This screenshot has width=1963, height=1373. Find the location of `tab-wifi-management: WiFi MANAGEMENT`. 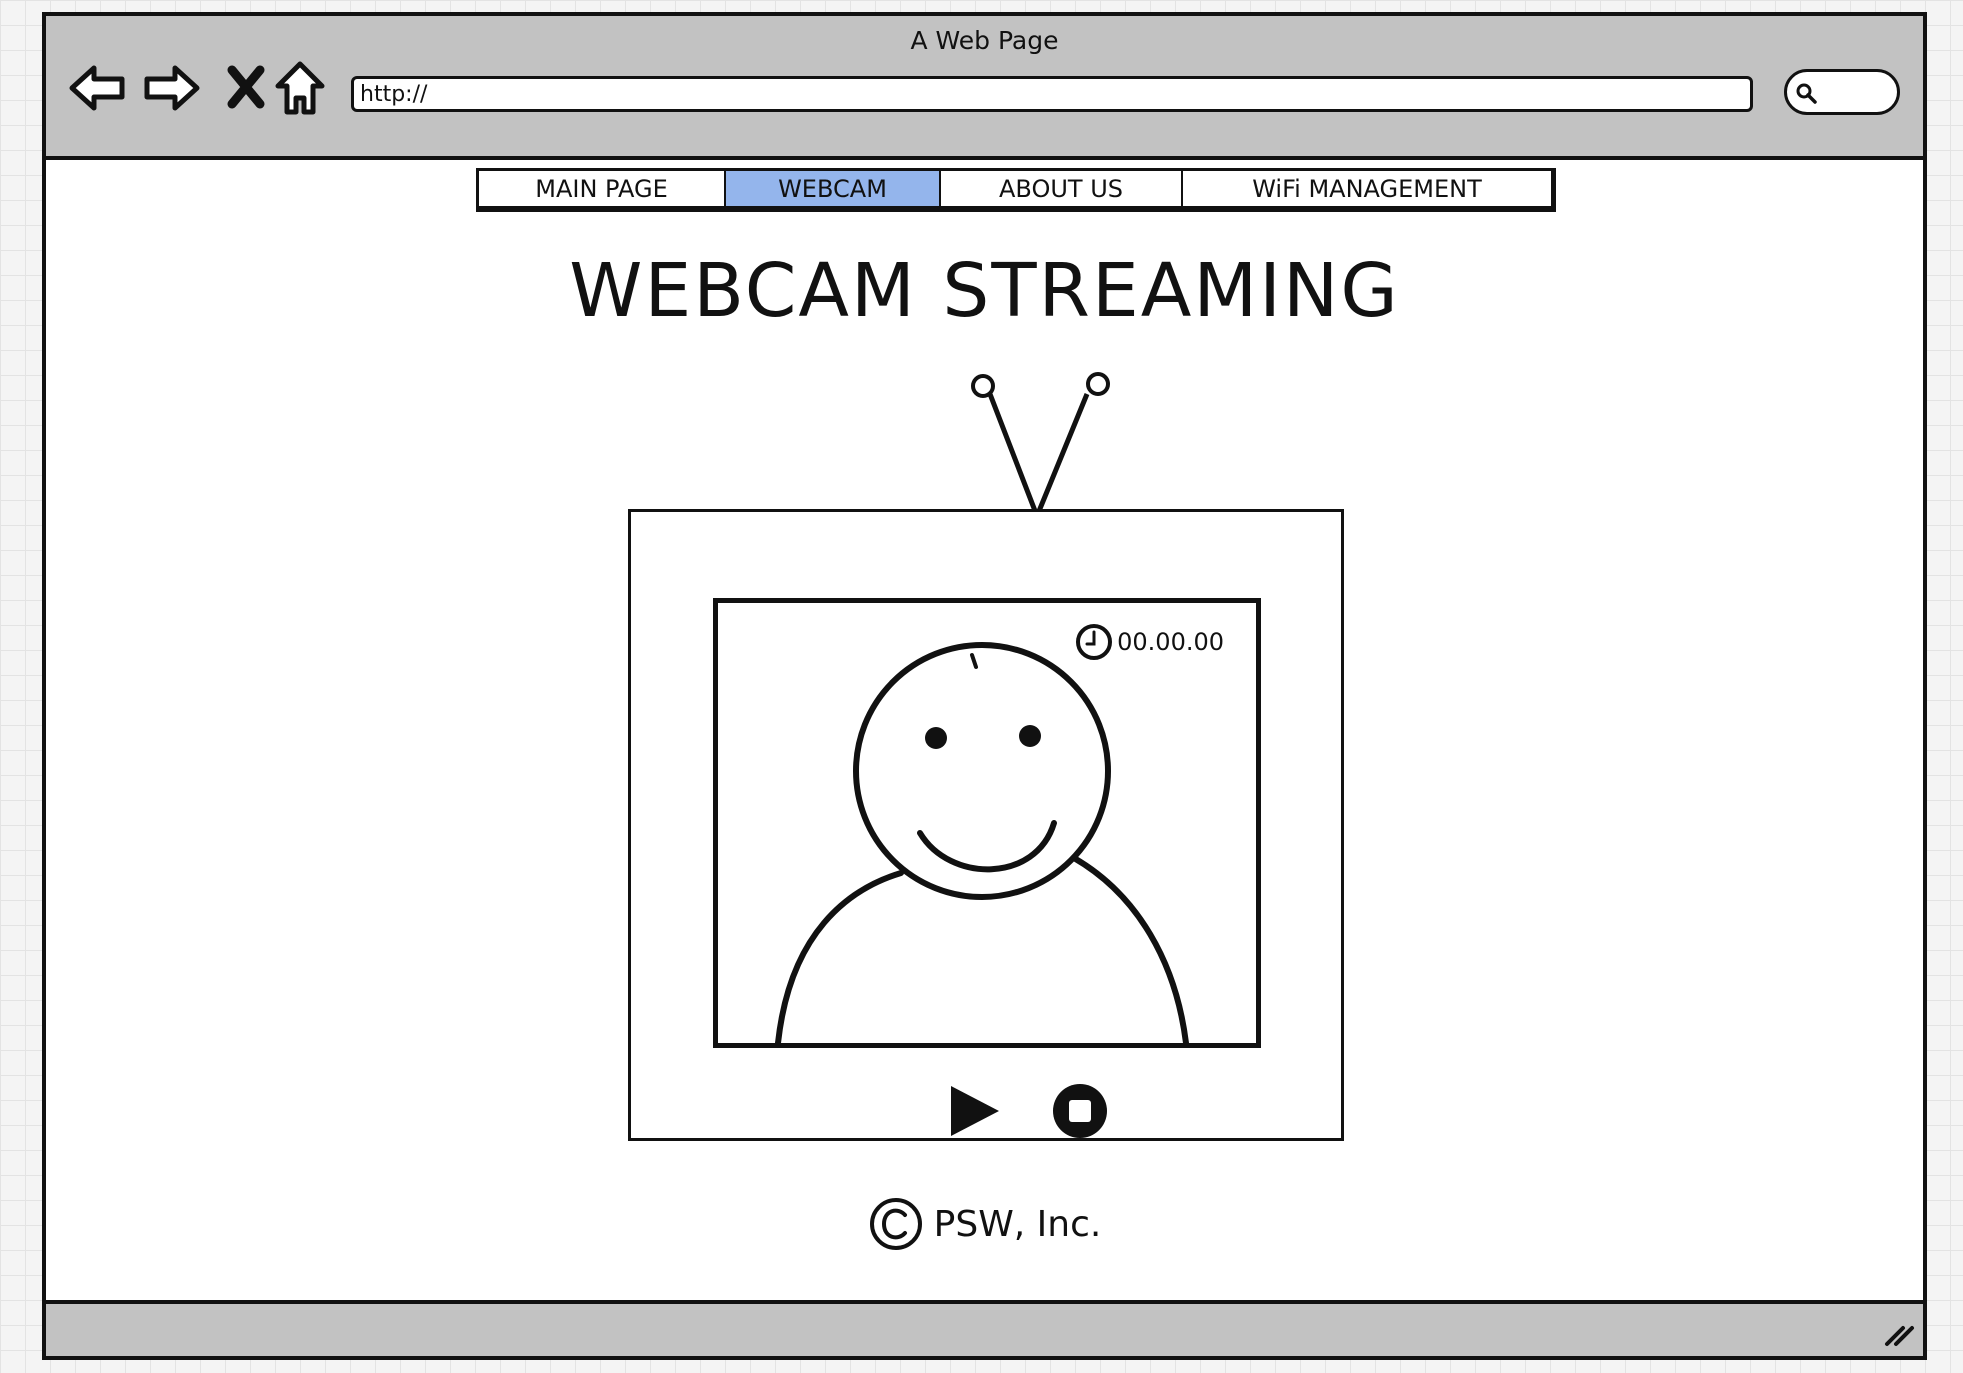

tab-wifi-management: WiFi MANAGEMENT is located at coordinates (1367, 188).